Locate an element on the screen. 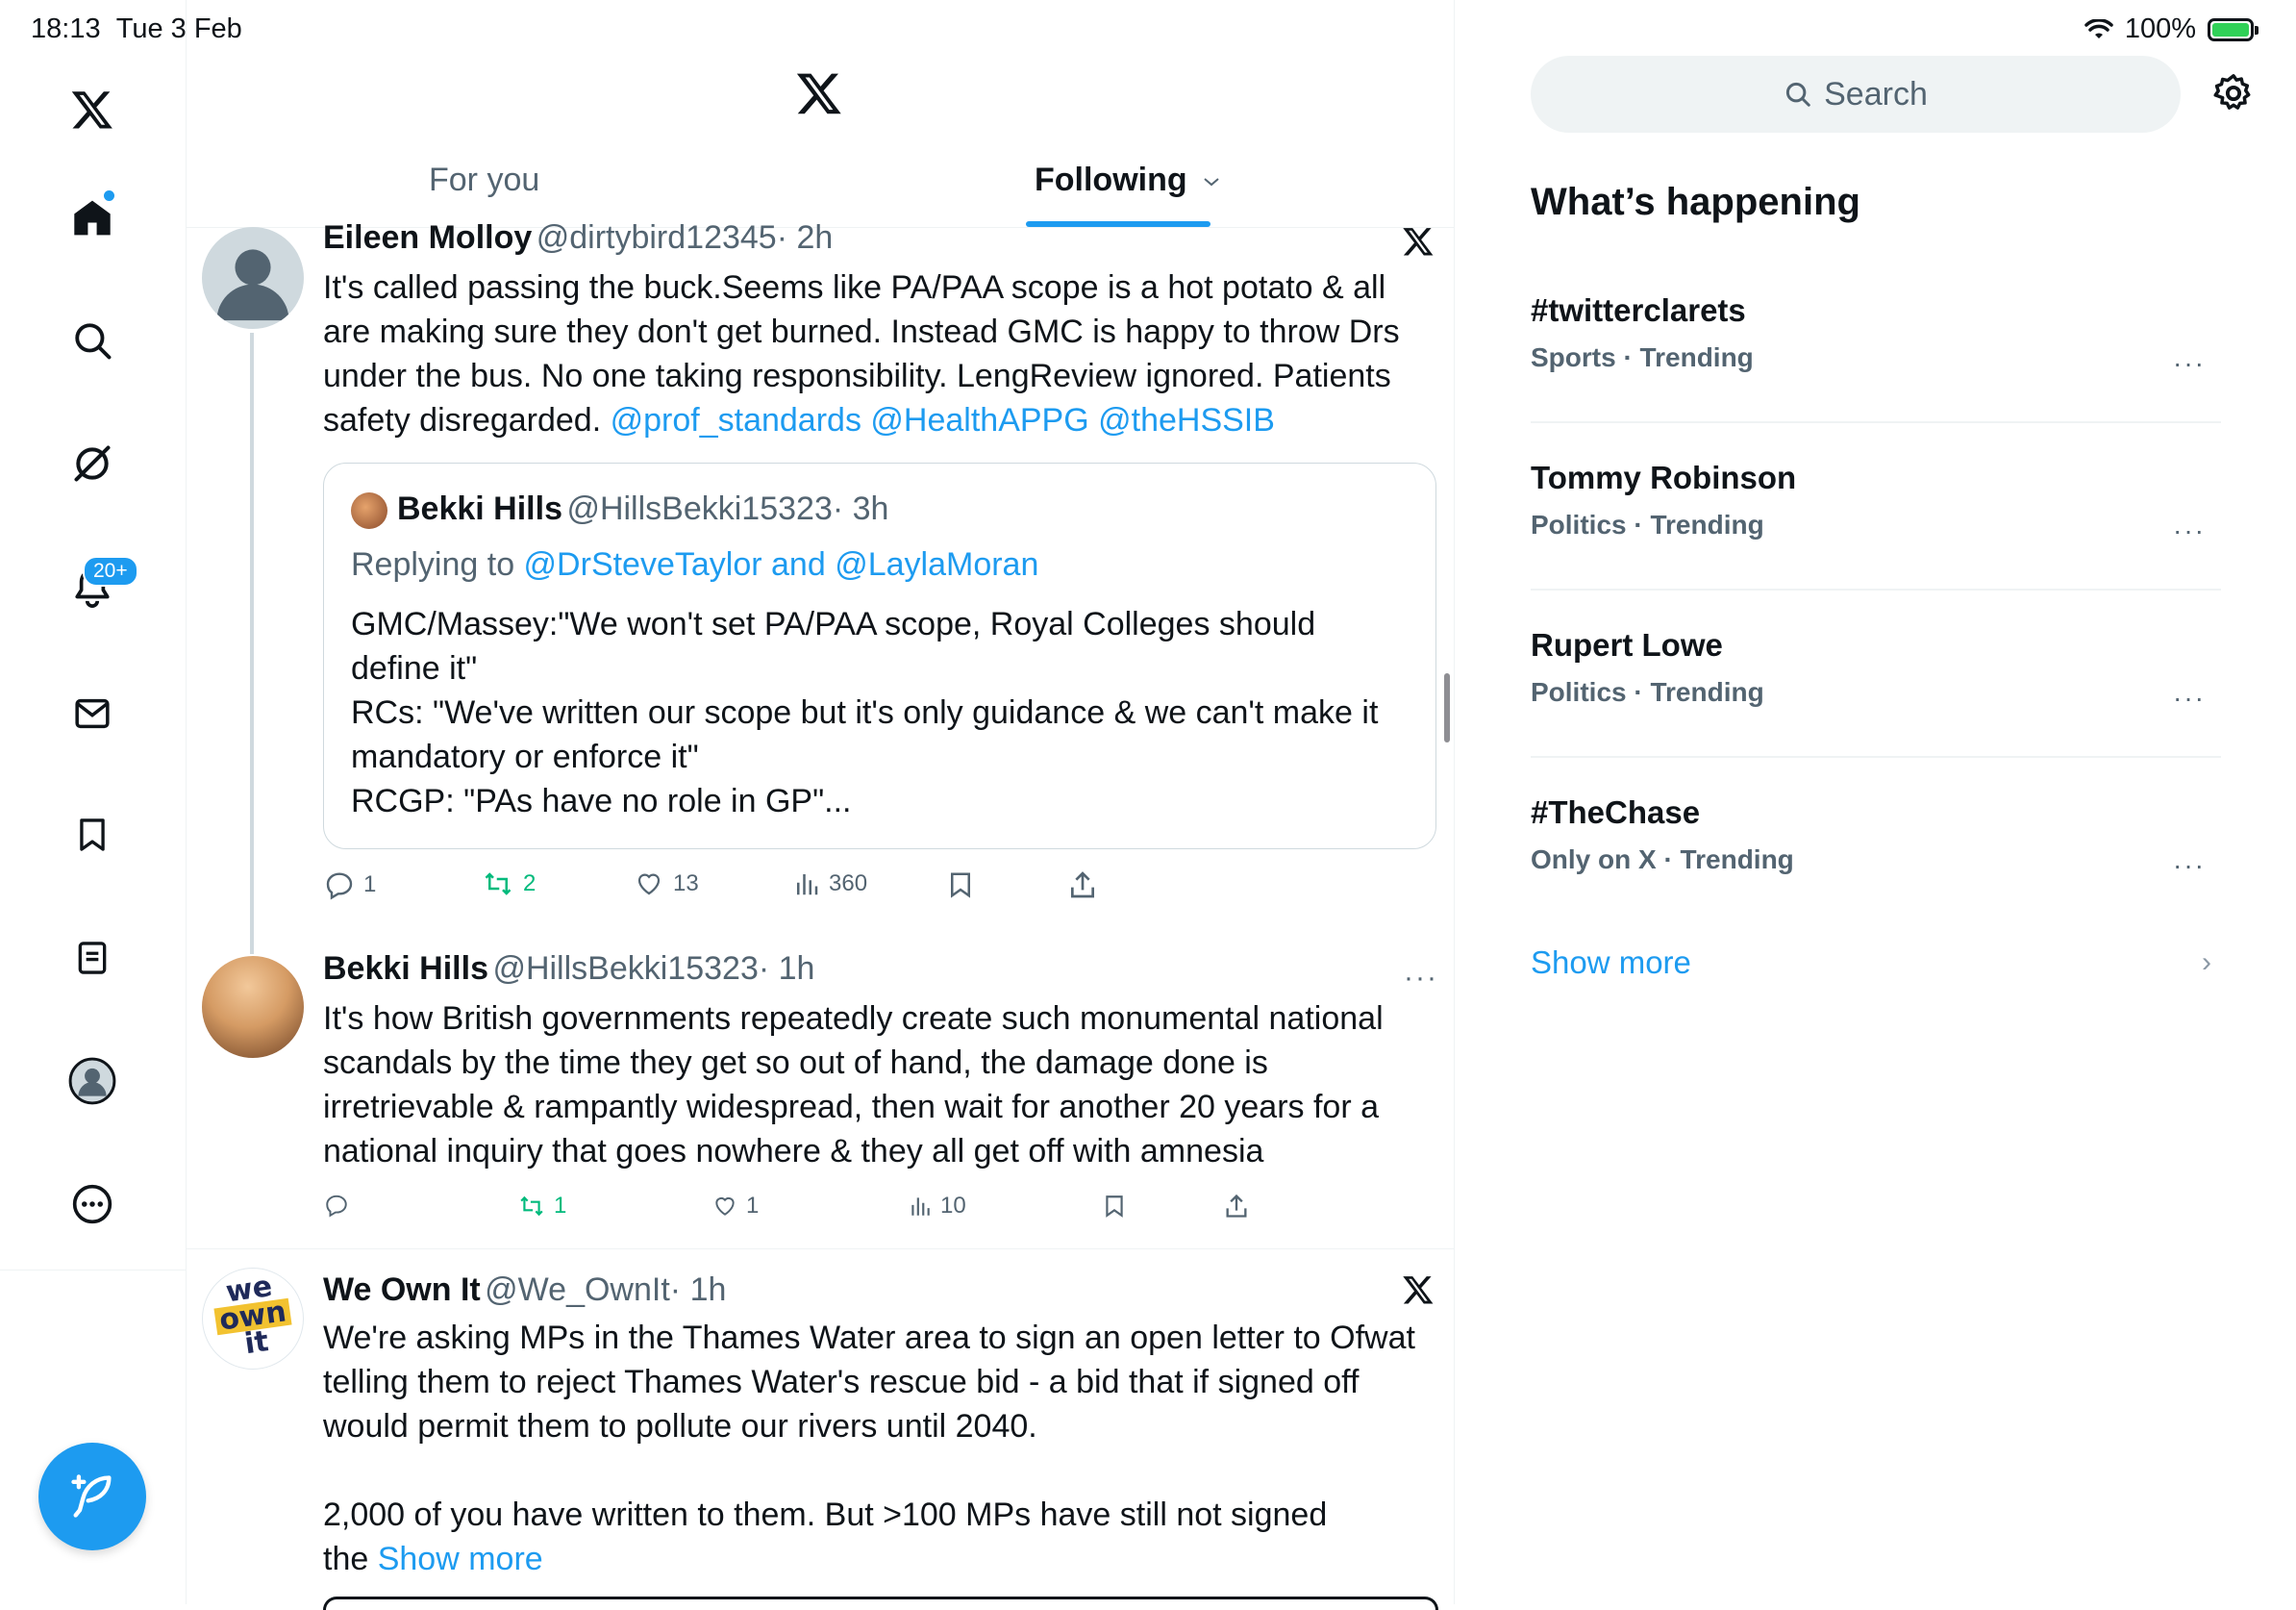 This screenshot has width=2296, height=1610. like-button: 13 is located at coordinates (666, 883).